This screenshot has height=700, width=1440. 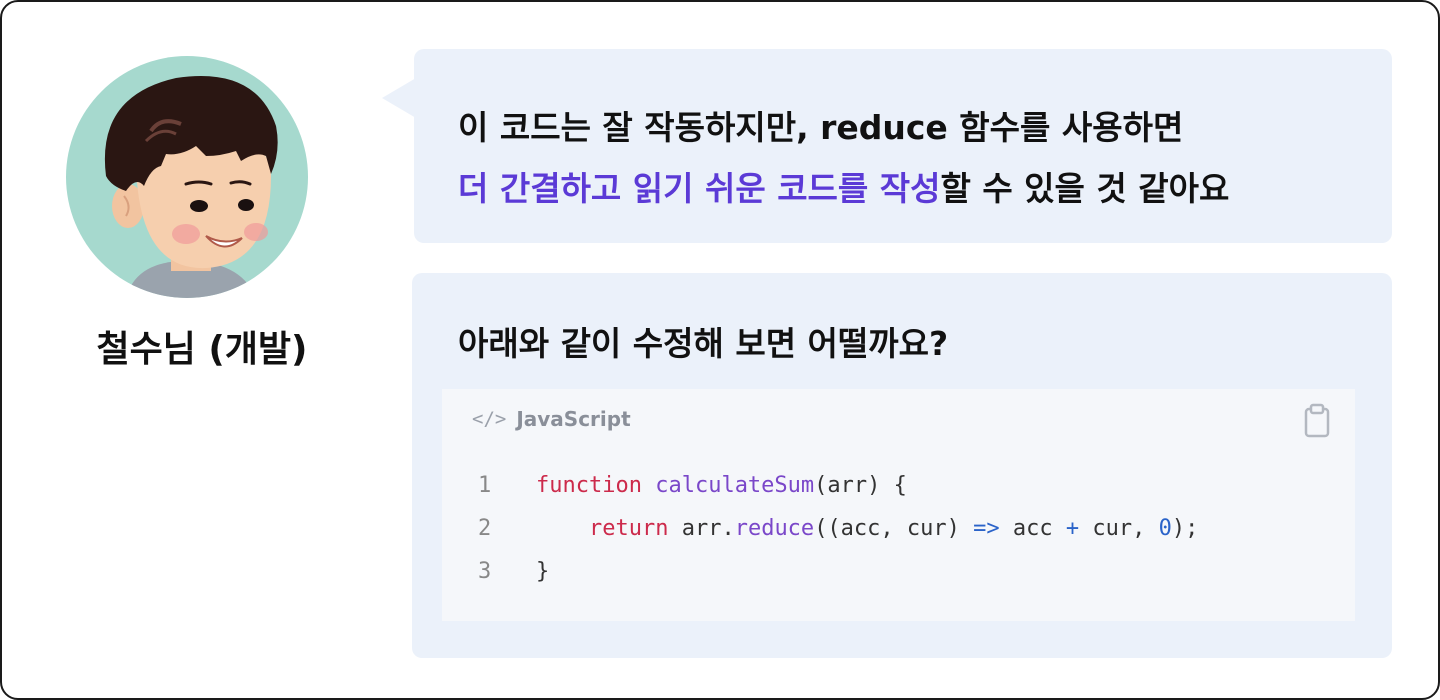 What do you see at coordinates (202, 349) in the screenshot?
I see `user-name: 철수님 (개발)` at bounding box center [202, 349].